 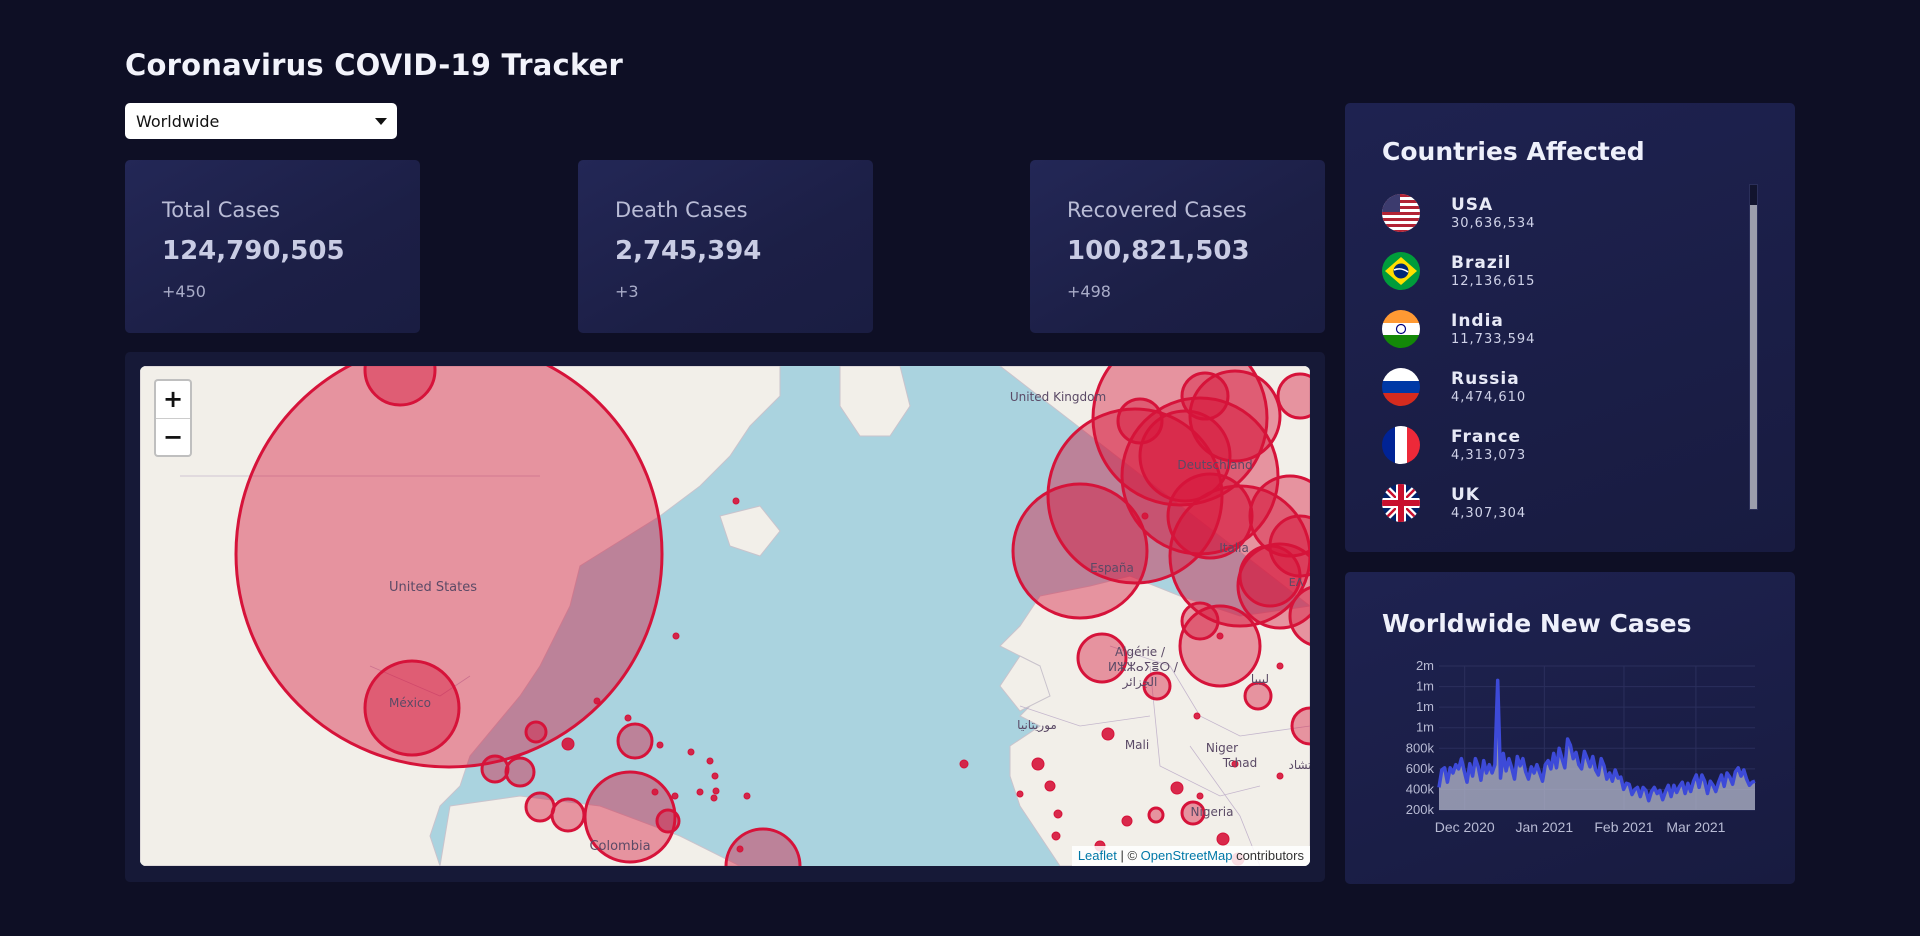 I want to click on zoom-out-button: −, so click(x=173, y=436).